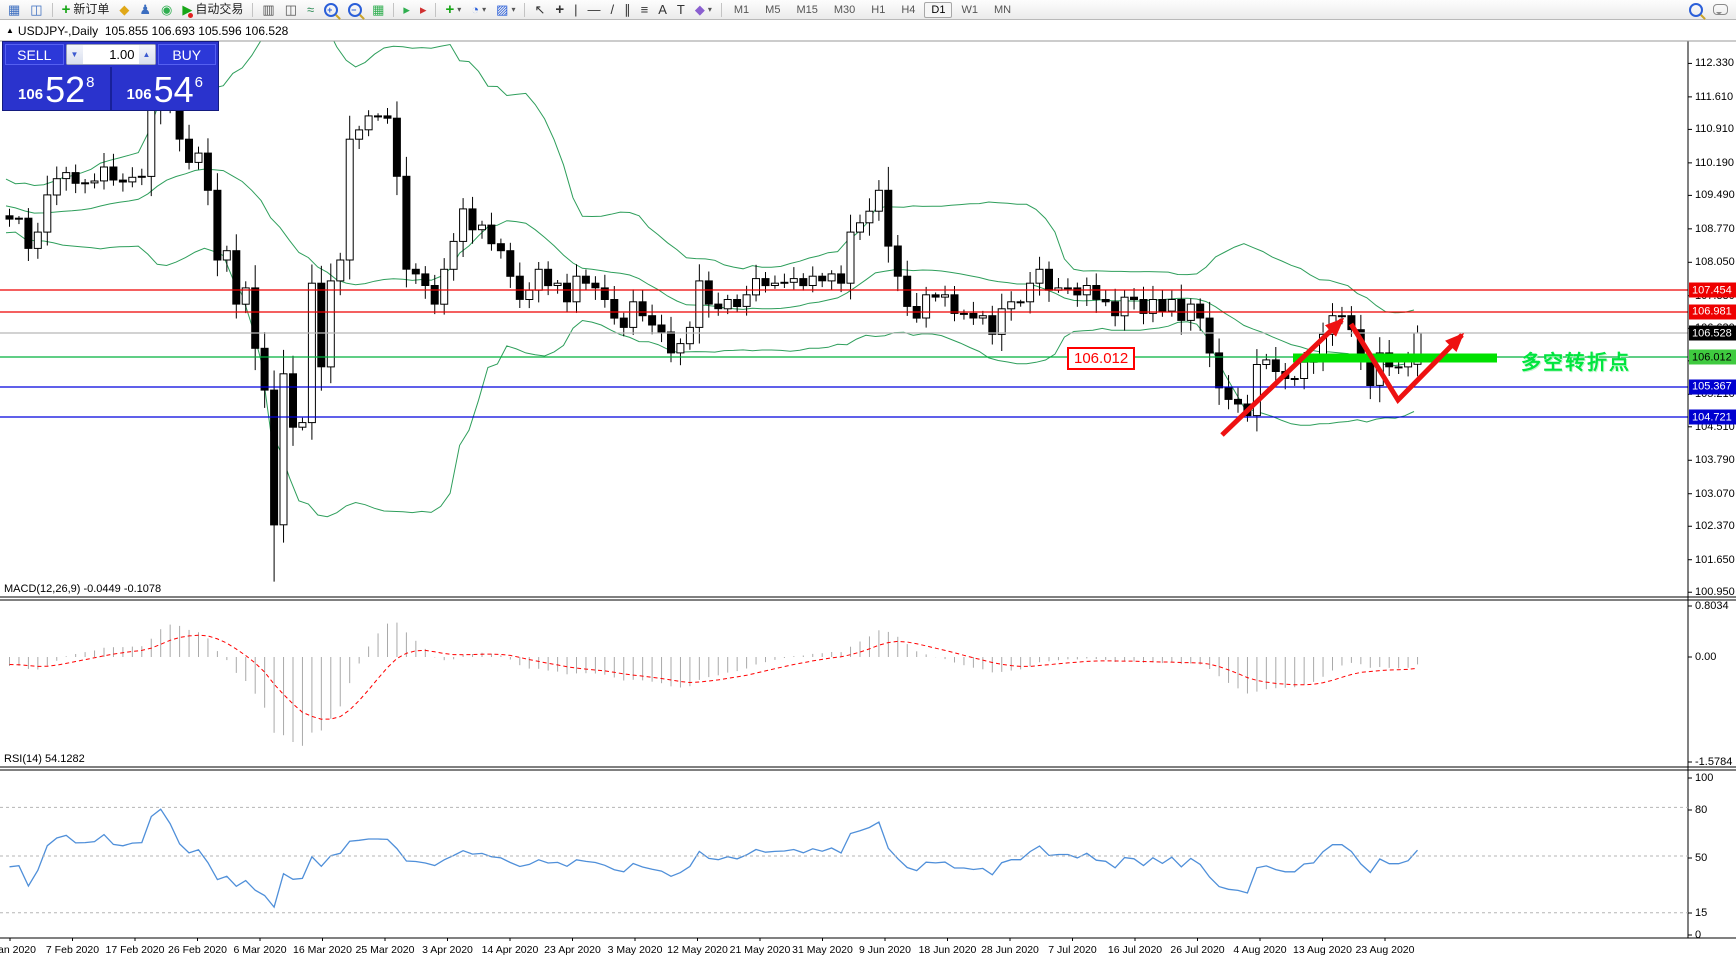 Image resolution: width=1736 pixels, height=956 pixels. What do you see at coordinates (57, 88) in the screenshot?
I see `sell-price: 106 52 8` at bounding box center [57, 88].